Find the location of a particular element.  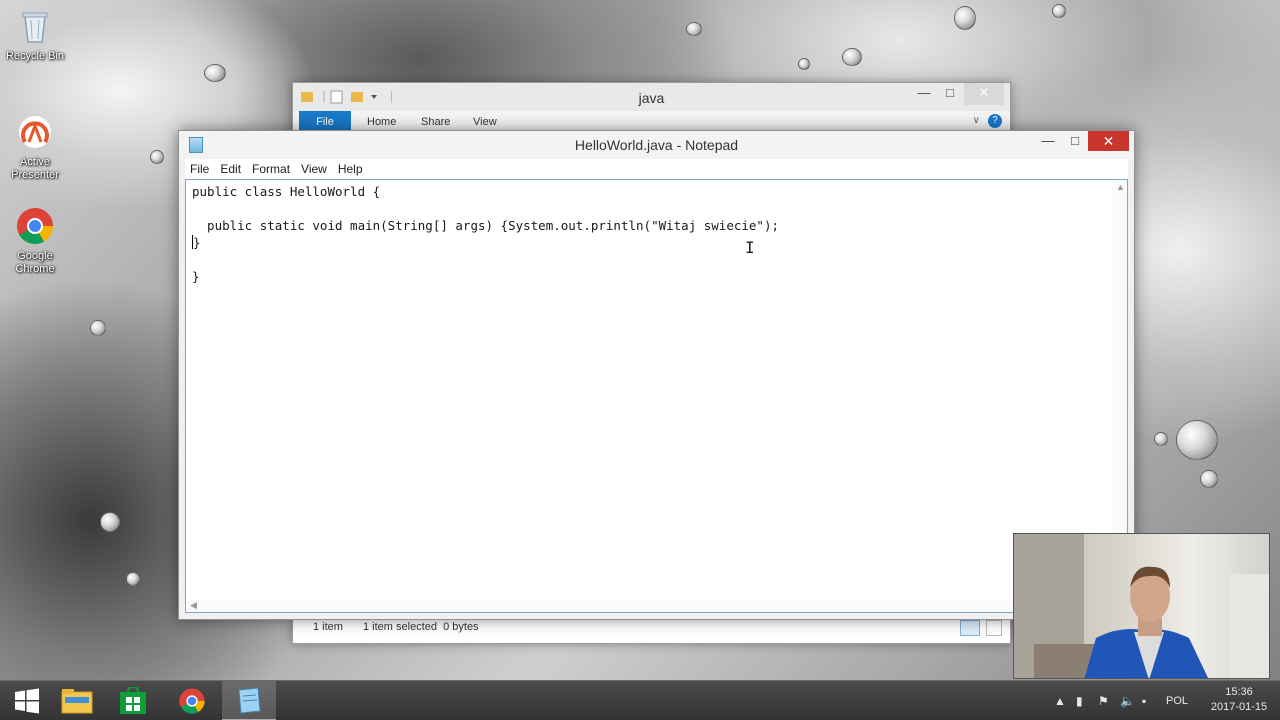

taskbar-store is located at coordinates (133, 700).